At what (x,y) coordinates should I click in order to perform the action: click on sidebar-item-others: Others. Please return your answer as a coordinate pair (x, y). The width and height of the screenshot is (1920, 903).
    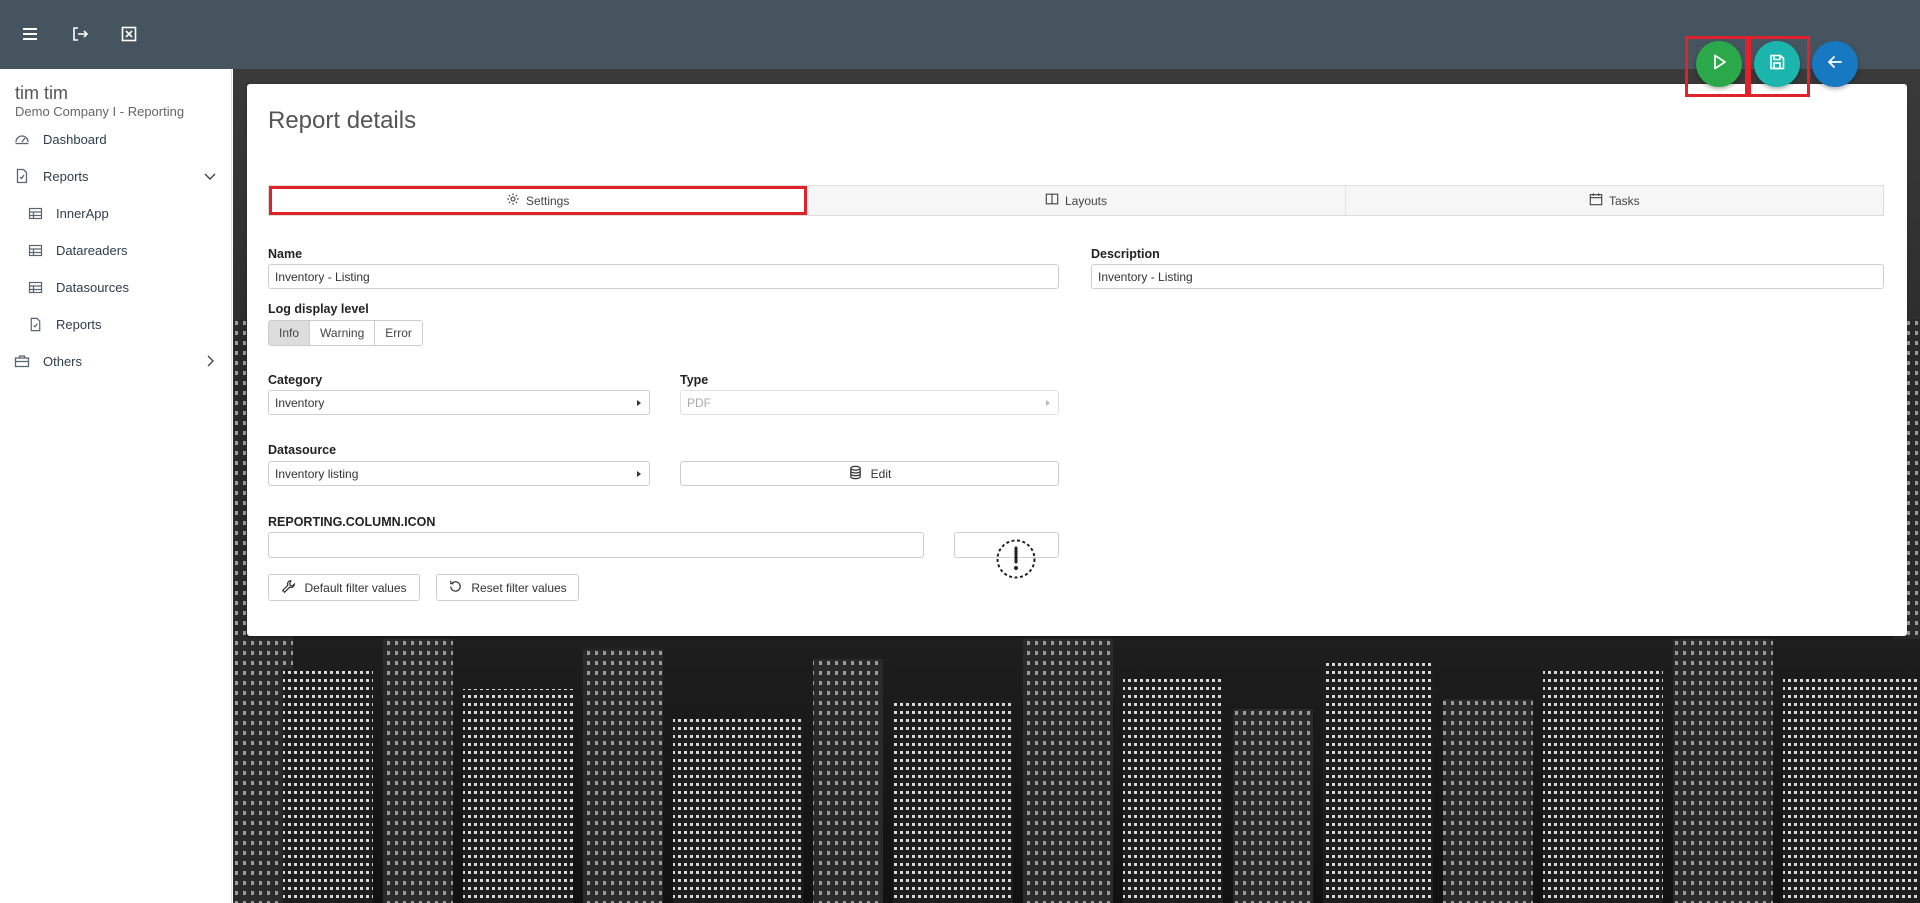
    Looking at the image, I should click on (116, 361).